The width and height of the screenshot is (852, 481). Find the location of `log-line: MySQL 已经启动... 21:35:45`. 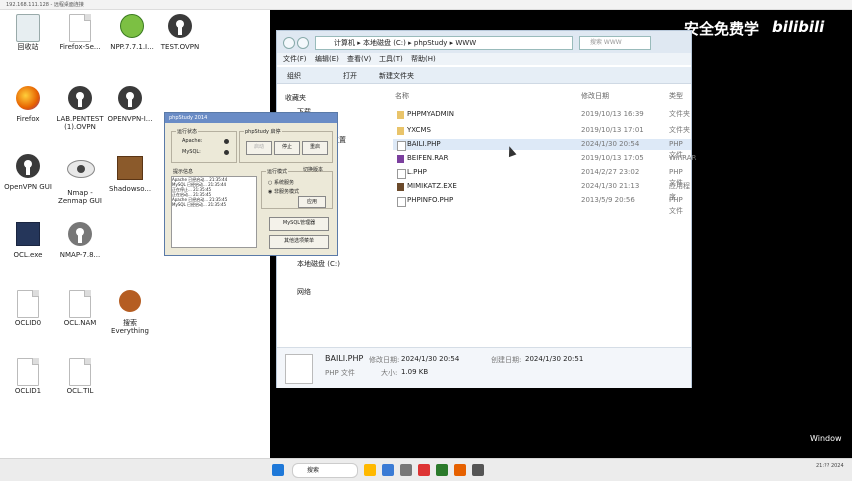

log-line: MySQL 已经启动... 21:35:45 is located at coordinates (199, 204).